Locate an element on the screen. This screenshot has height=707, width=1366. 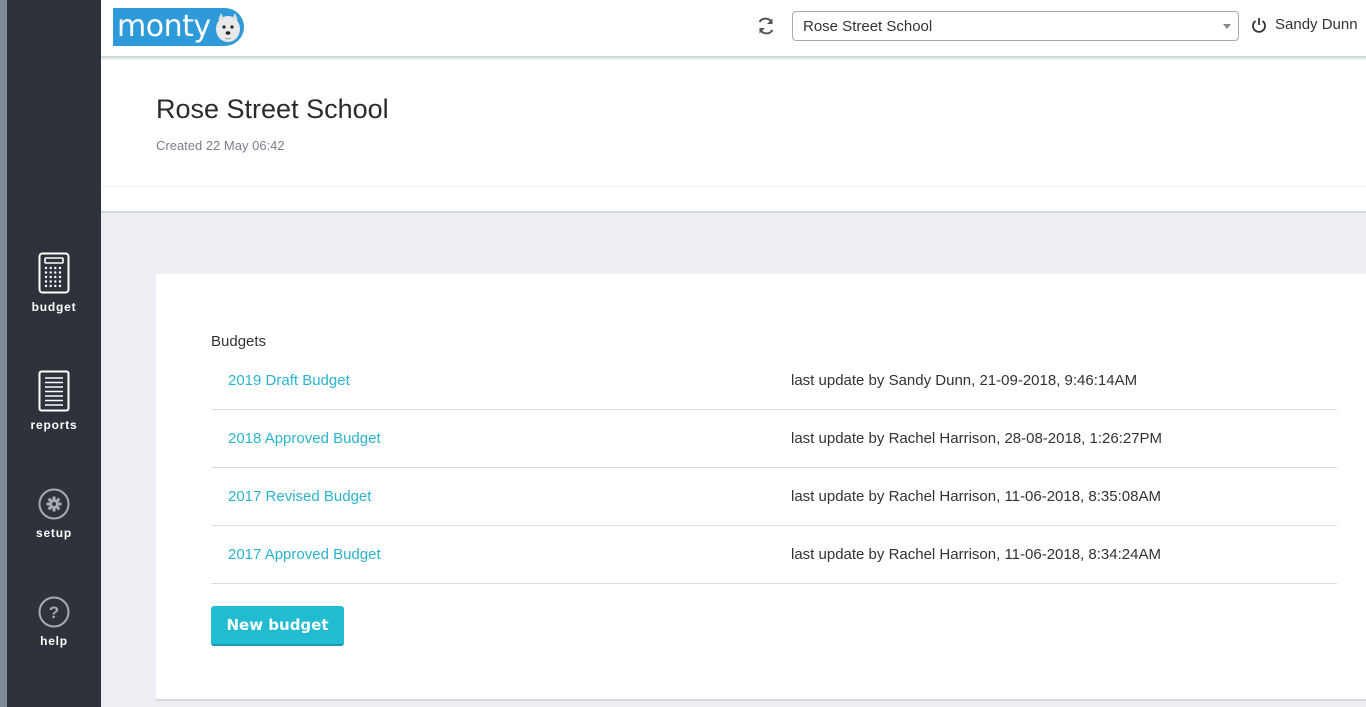
budget-link: 2018 Approved Budget is located at coordinates (304, 438).